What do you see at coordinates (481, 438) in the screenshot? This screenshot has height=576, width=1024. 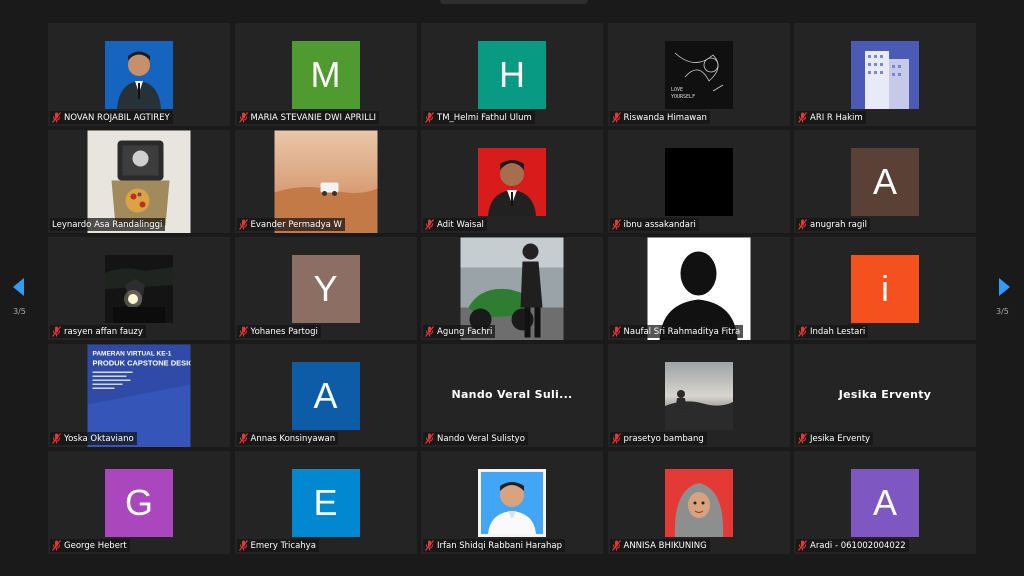 I see `participant-name: Nando Veral Sulistyo` at bounding box center [481, 438].